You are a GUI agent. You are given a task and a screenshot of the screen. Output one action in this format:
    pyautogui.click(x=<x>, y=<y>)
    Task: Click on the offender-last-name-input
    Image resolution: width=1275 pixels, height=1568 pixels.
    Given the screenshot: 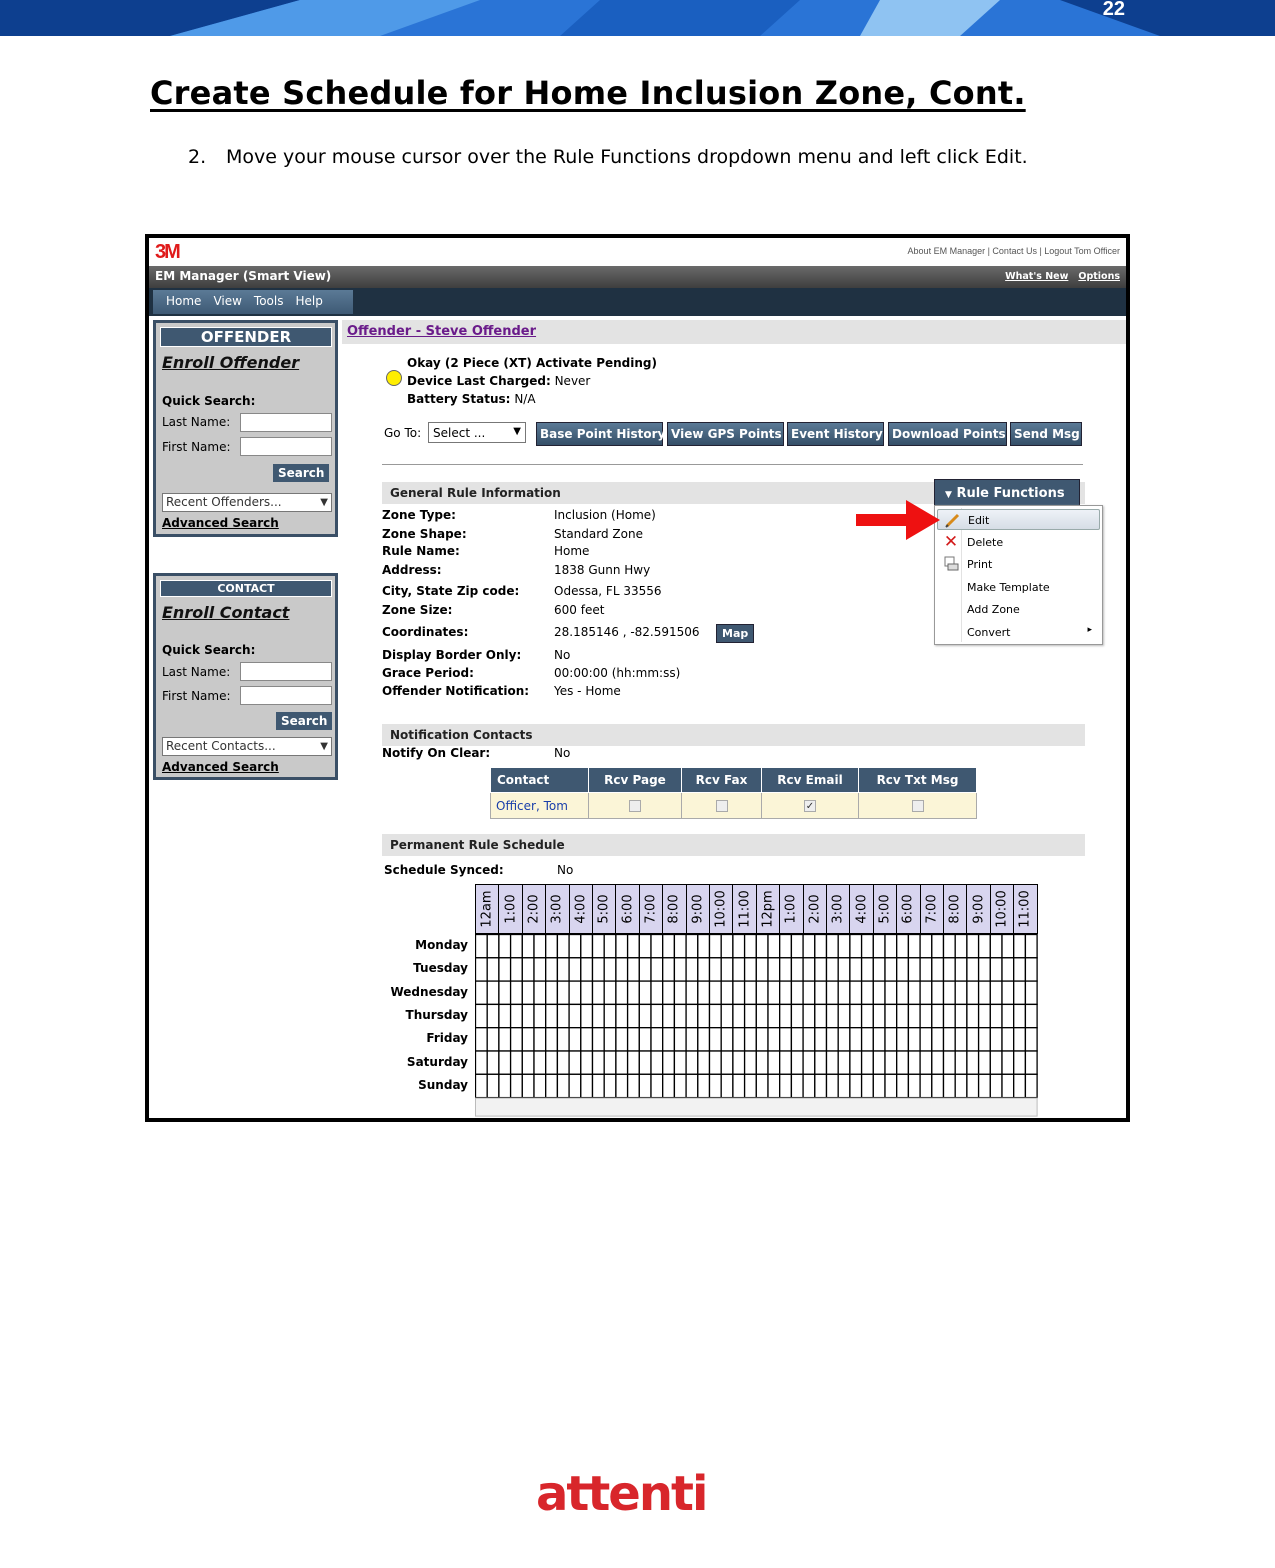 What is the action you would take?
    pyautogui.click(x=286, y=422)
    